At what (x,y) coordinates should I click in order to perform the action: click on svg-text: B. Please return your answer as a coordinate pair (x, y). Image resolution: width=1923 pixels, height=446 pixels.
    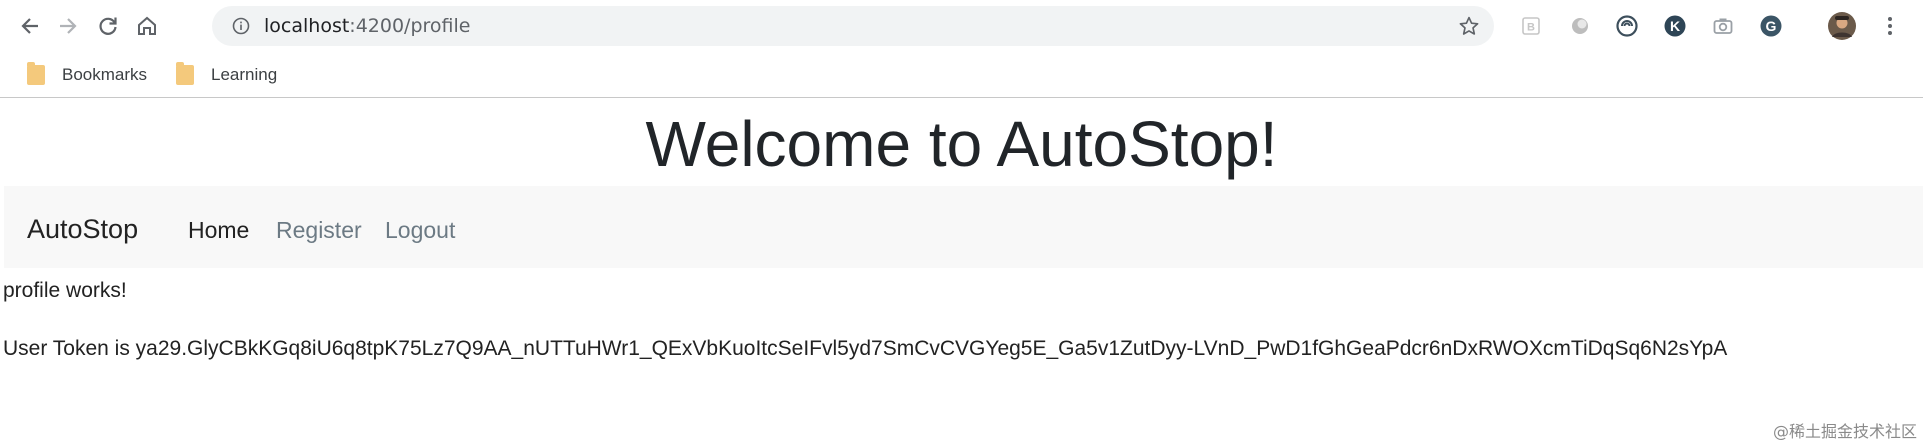
    Looking at the image, I should click on (1531, 28).